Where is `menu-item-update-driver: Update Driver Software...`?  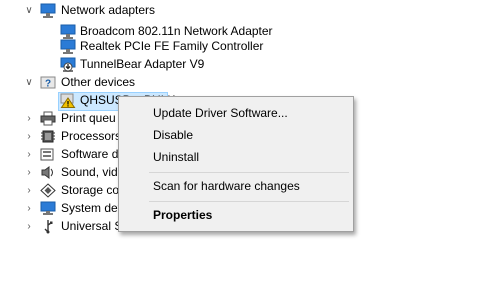 menu-item-update-driver: Update Driver Software... is located at coordinates (236, 113).